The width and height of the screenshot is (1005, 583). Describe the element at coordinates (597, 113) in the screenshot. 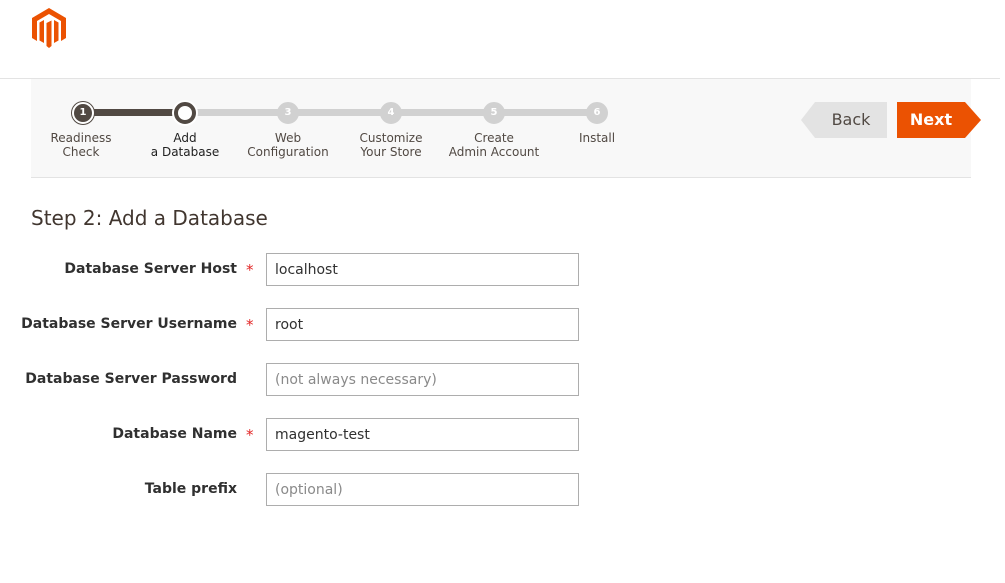

I see `step-6-marker: 6` at that location.